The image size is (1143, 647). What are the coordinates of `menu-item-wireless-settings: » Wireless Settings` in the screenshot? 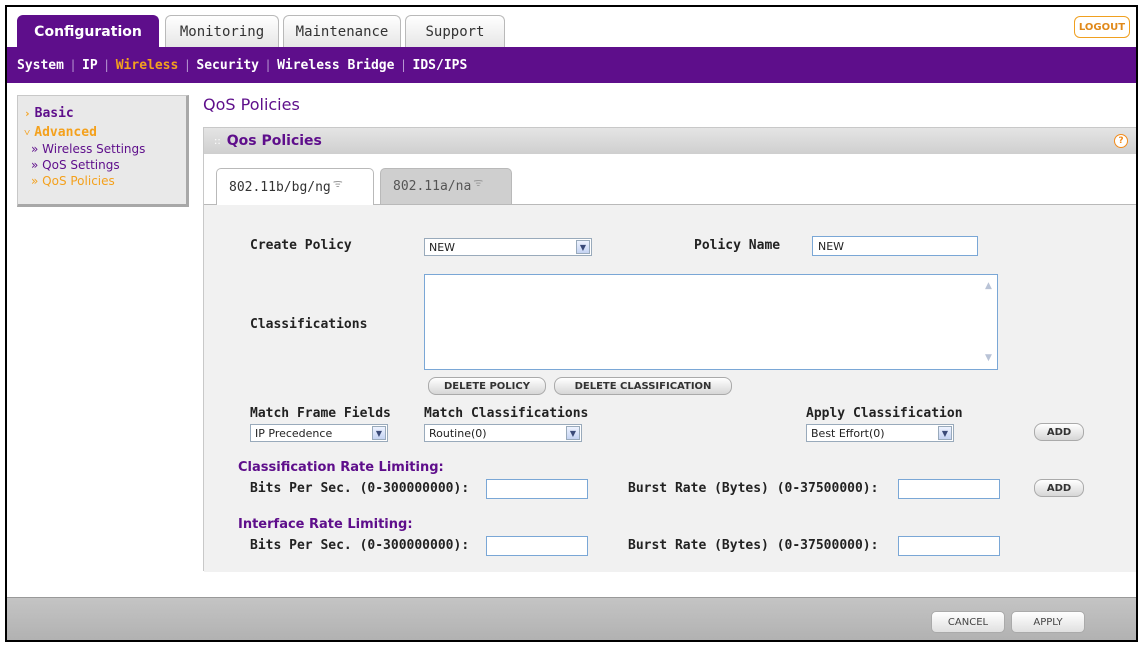 It's located at (102, 149).